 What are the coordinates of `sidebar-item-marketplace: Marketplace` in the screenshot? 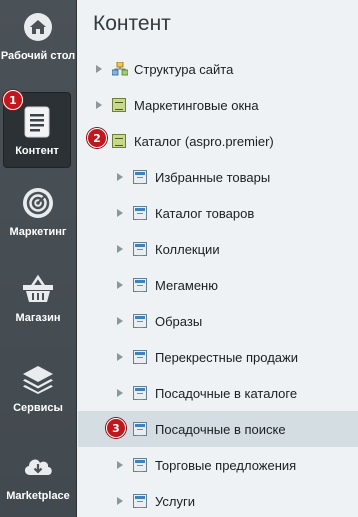 It's located at (38, 480).